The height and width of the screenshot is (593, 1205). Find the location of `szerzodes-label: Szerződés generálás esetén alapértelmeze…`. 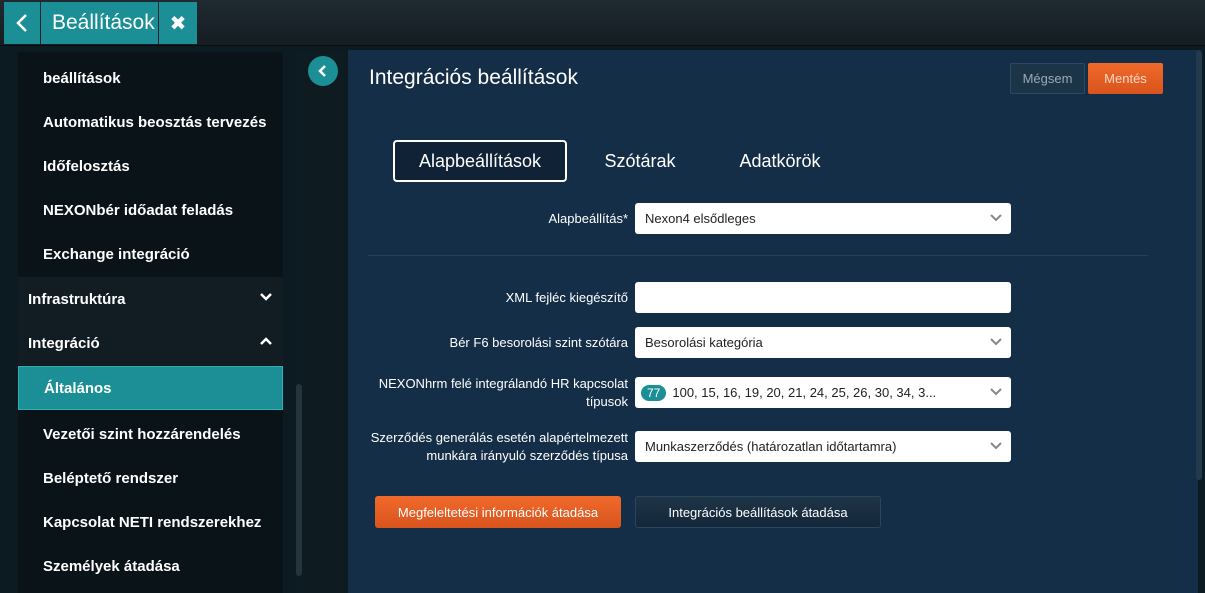

szerzodes-label: Szerződés generálás esetén alapértelmeze… is located at coordinates (499, 447).